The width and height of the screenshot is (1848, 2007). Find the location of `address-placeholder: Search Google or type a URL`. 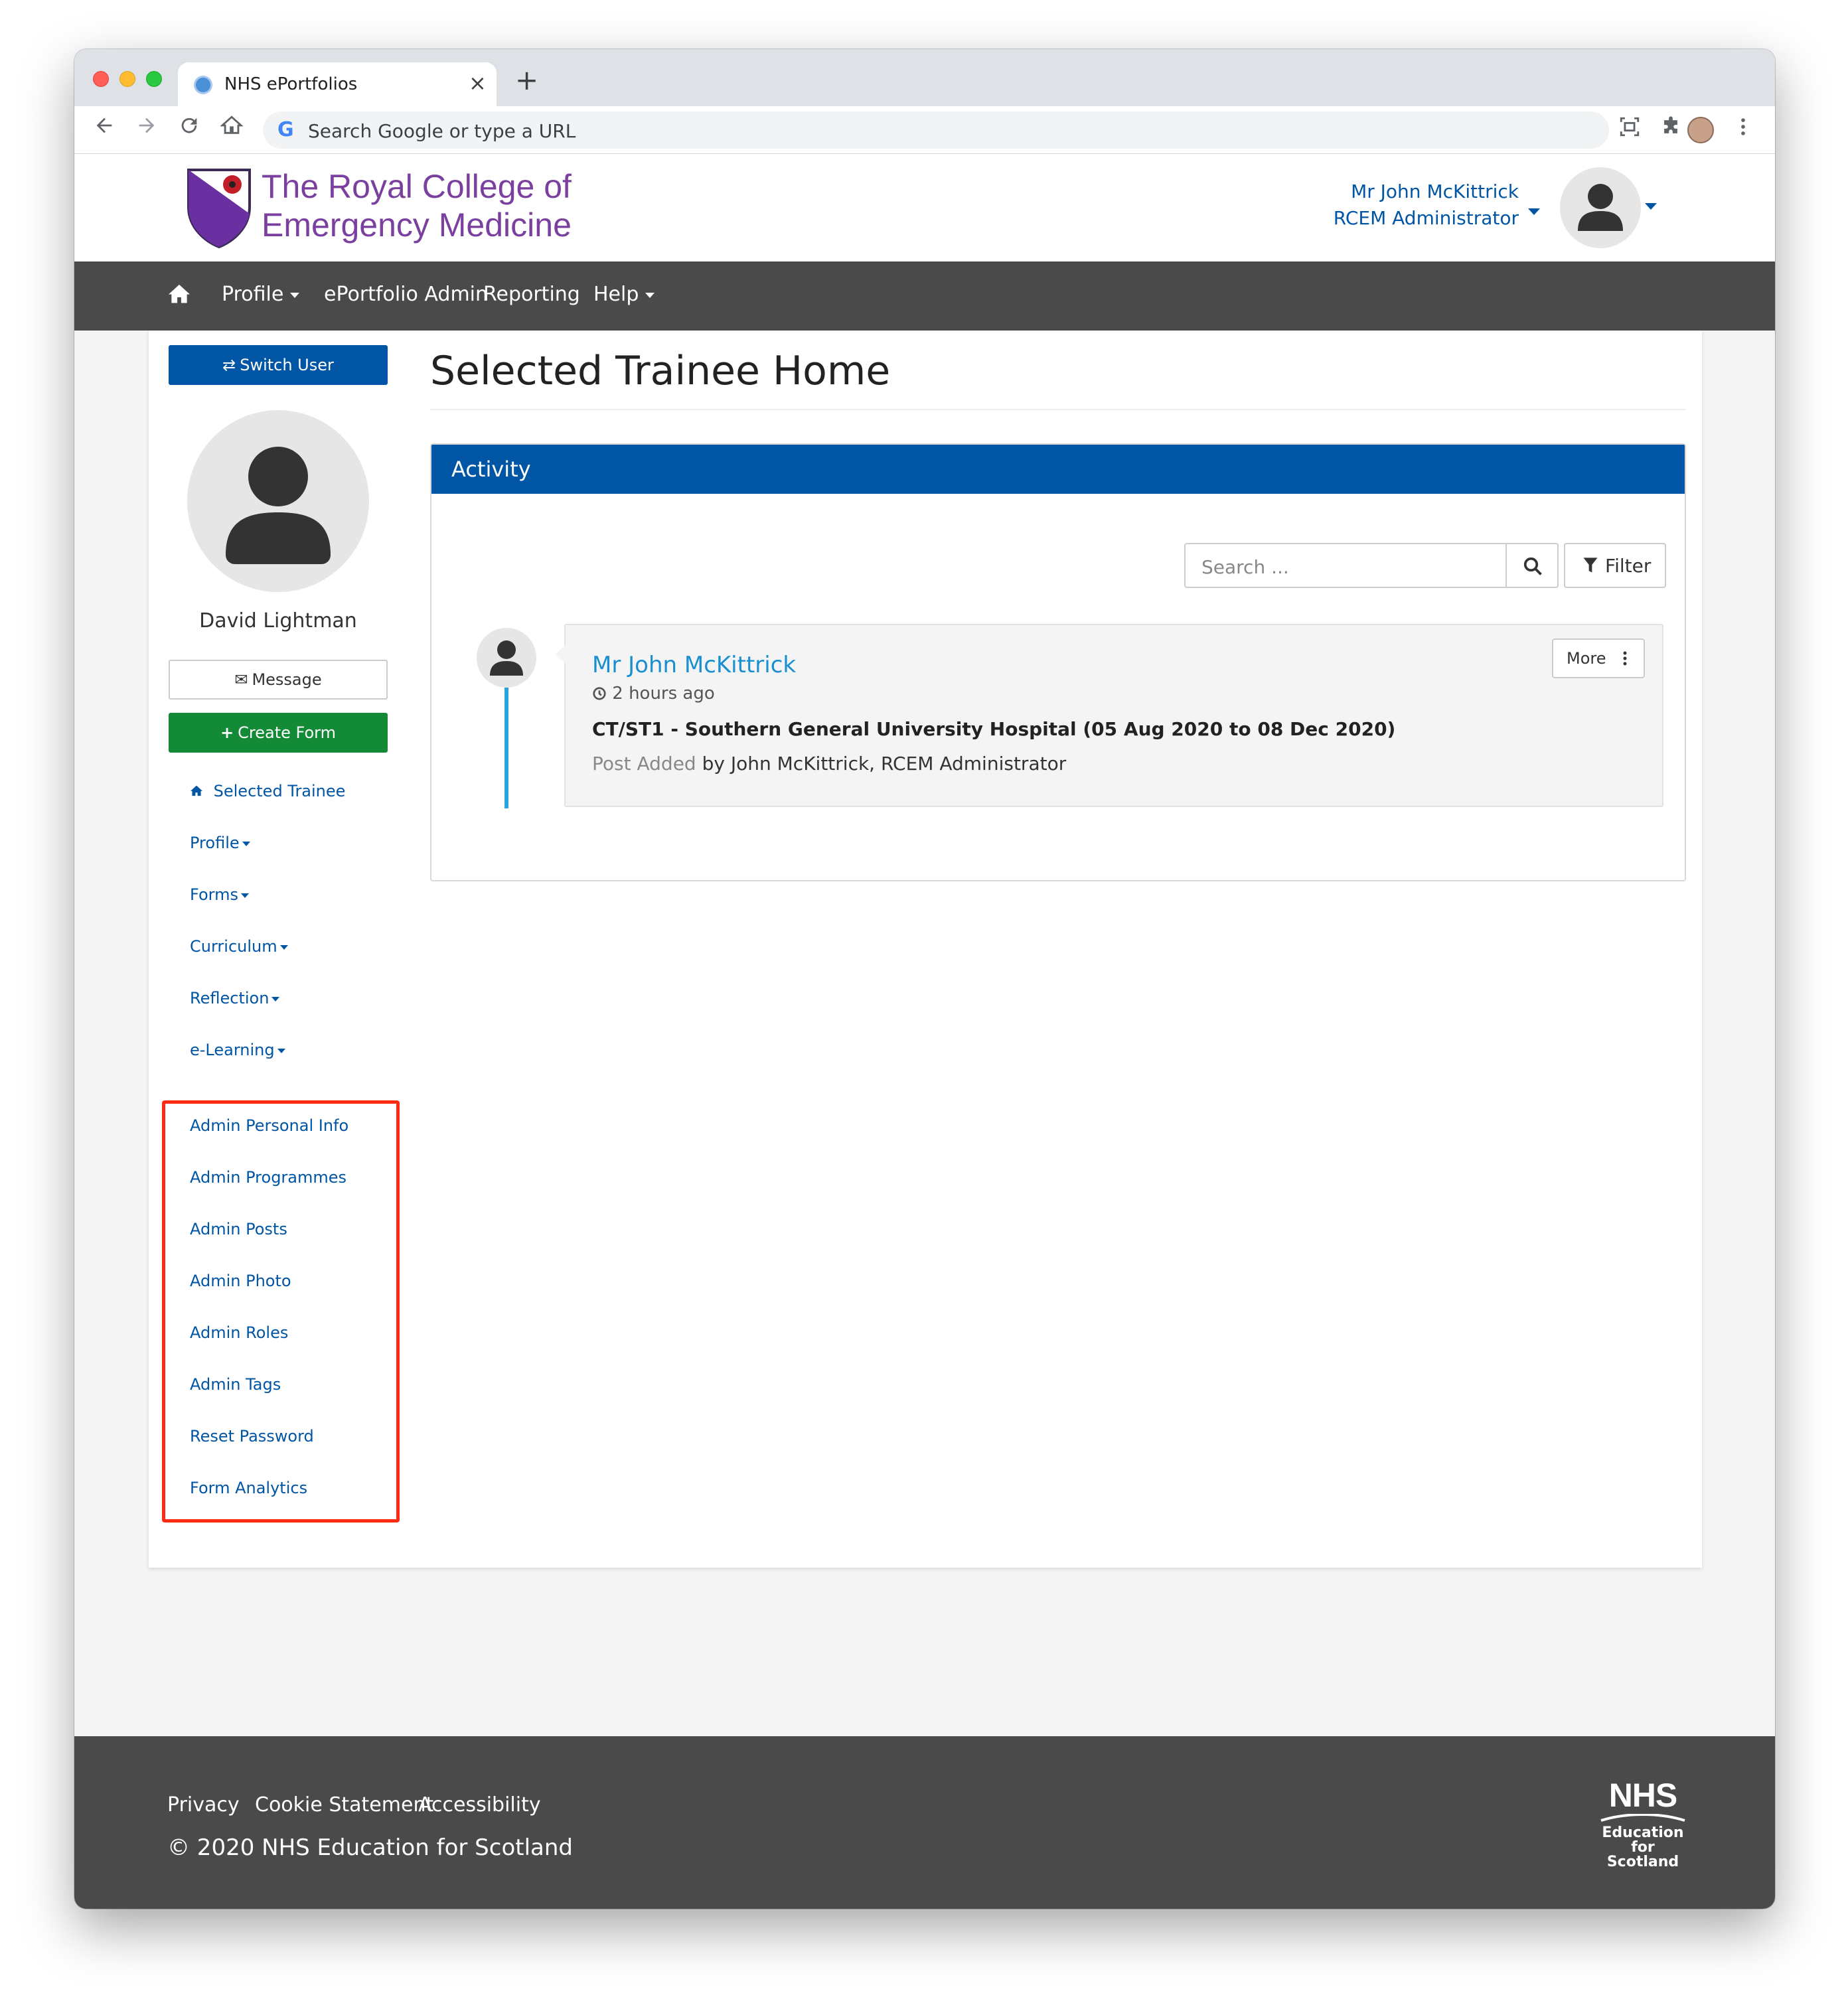

address-placeholder: Search Google or type a URL is located at coordinates (442, 131).